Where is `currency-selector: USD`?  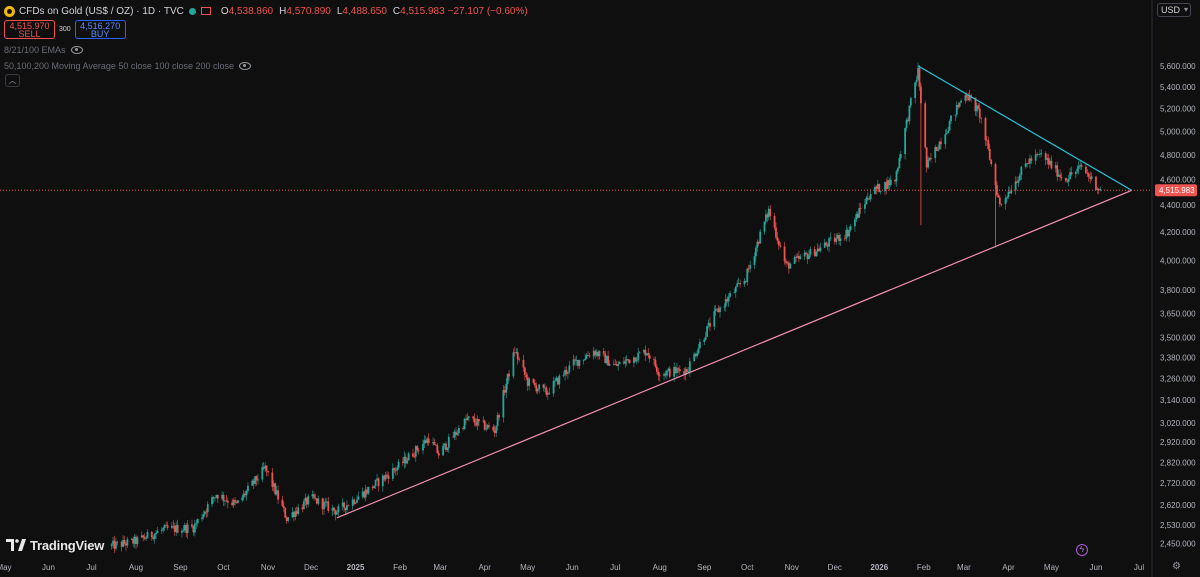 currency-selector: USD is located at coordinates (1174, 10).